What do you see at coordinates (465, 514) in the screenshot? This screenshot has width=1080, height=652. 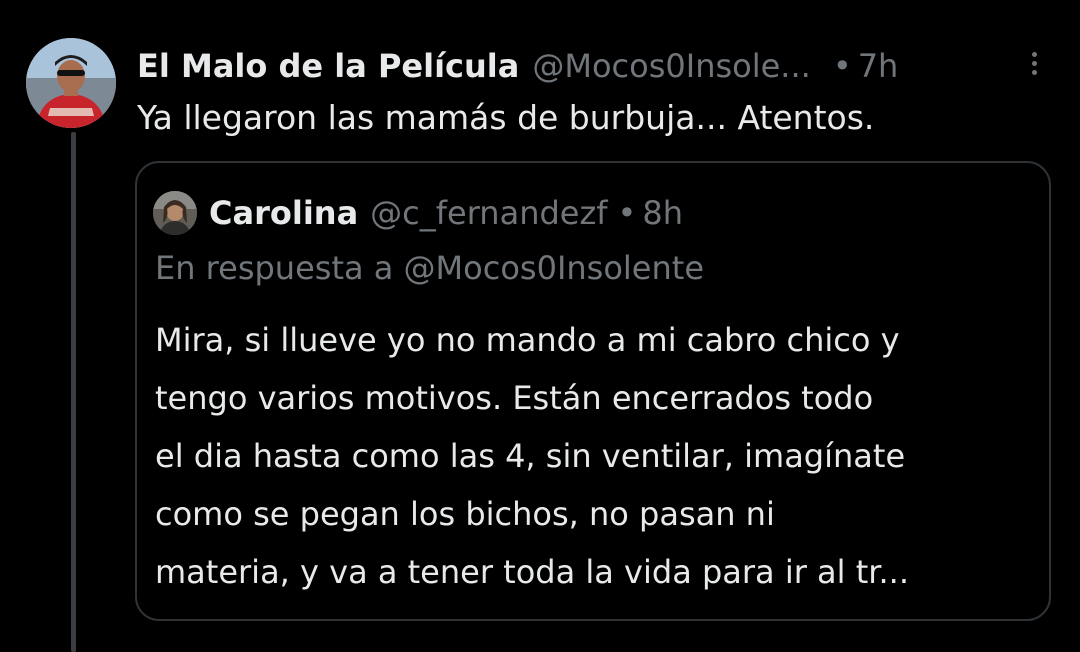 I see `quoted-text-line: como se pegan los bichos, no pasan ni` at bounding box center [465, 514].